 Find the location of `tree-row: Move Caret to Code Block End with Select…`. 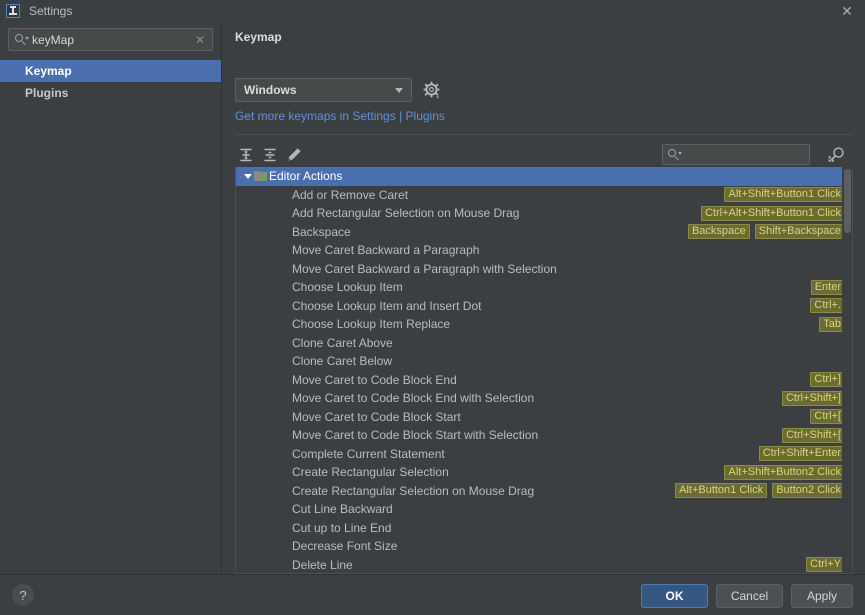

tree-row: Move Caret to Code Block End with Select… is located at coordinates (544, 398).